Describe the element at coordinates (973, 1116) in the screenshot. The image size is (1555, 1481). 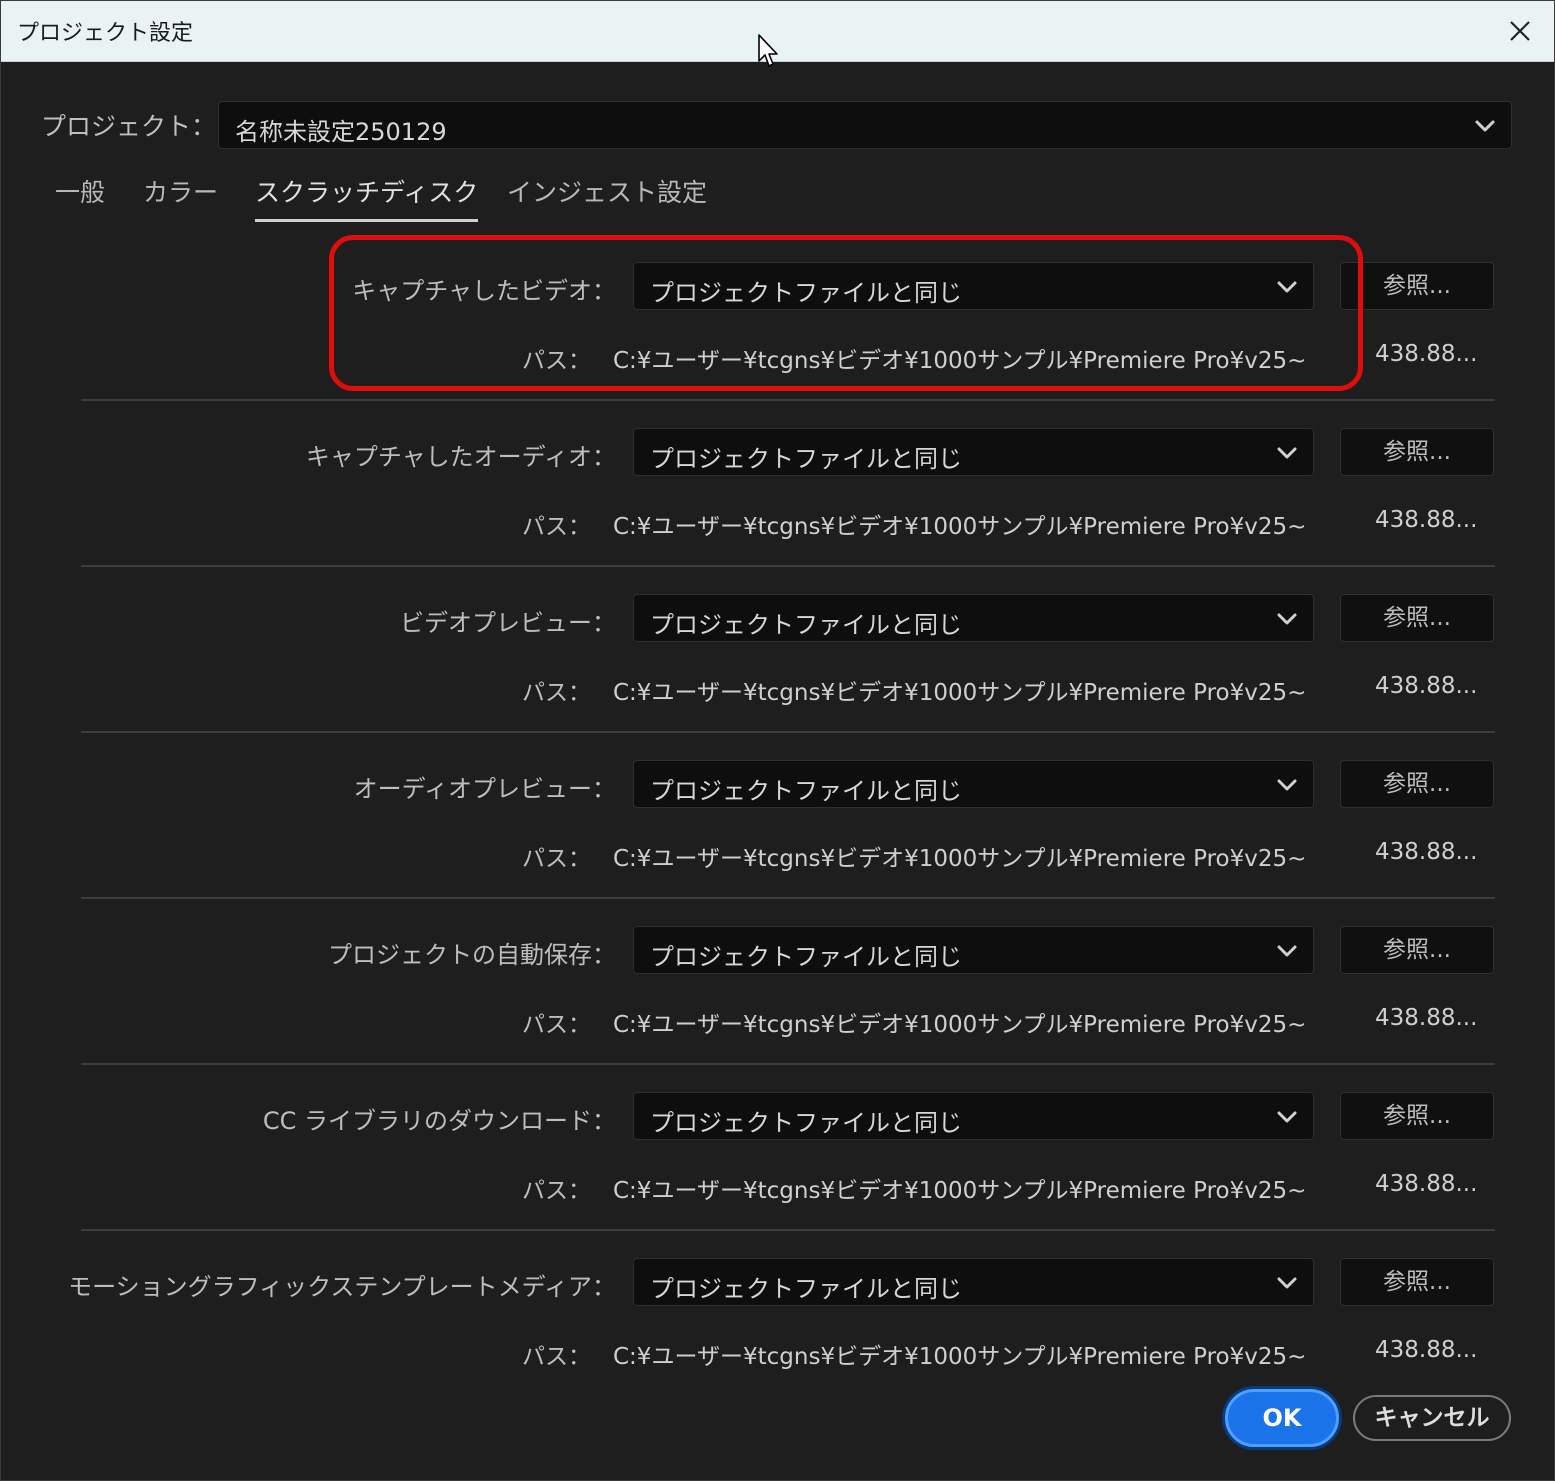
I see `cc-libraries-dropdown: プロジェクトファイルと同じ` at that location.